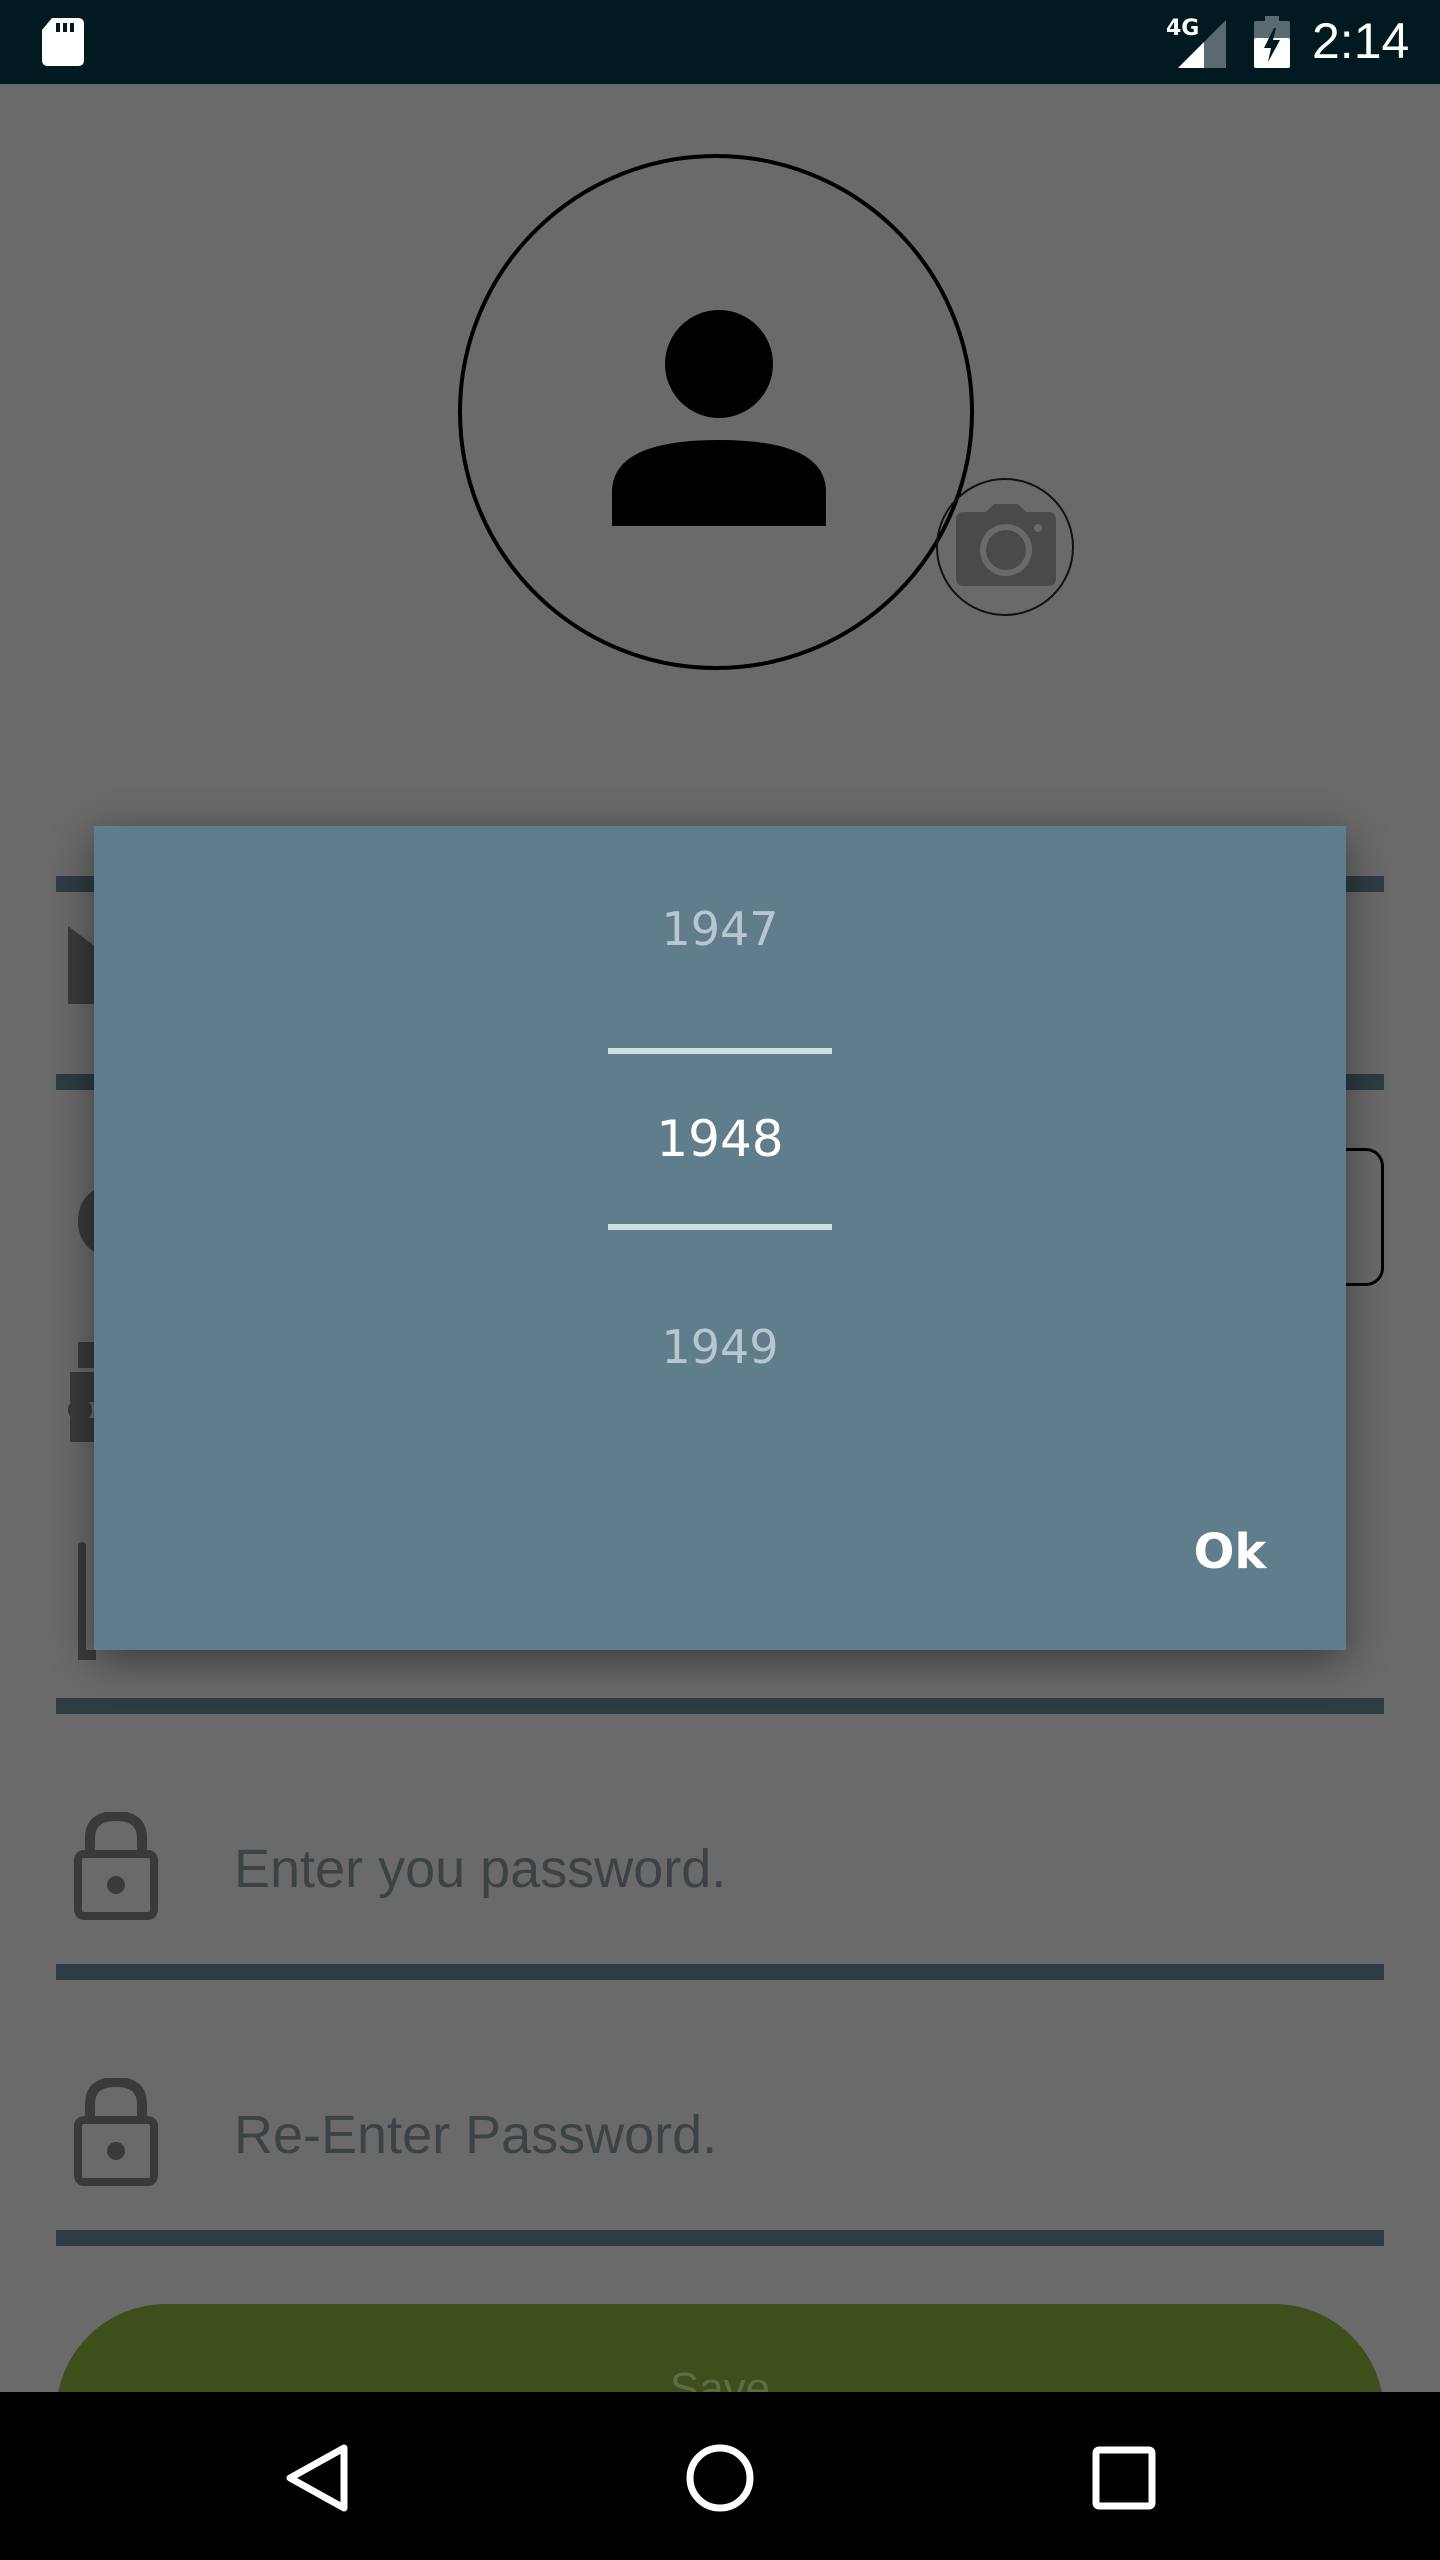  Describe the element at coordinates (475, 2135) in the screenshot. I see `reenter-password-input: Re-Enter Password.` at that location.